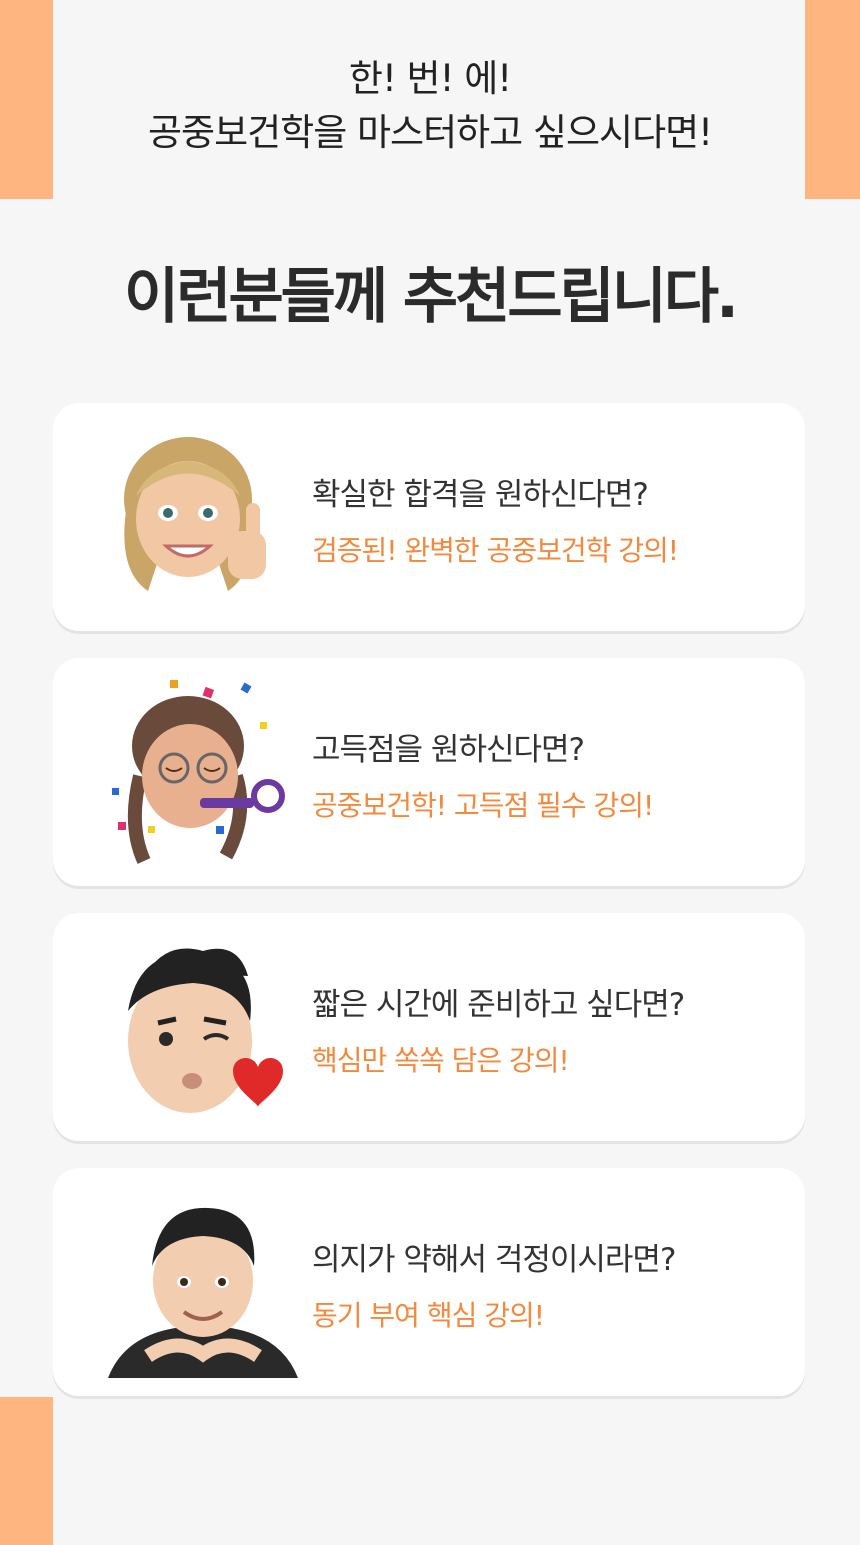  Describe the element at coordinates (429, 1027) in the screenshot. I see `recommendation-card-3: 짧은 시간에 준비하고 싶다면? 핵심만 쏙쏙 담은 강의!` at that location.